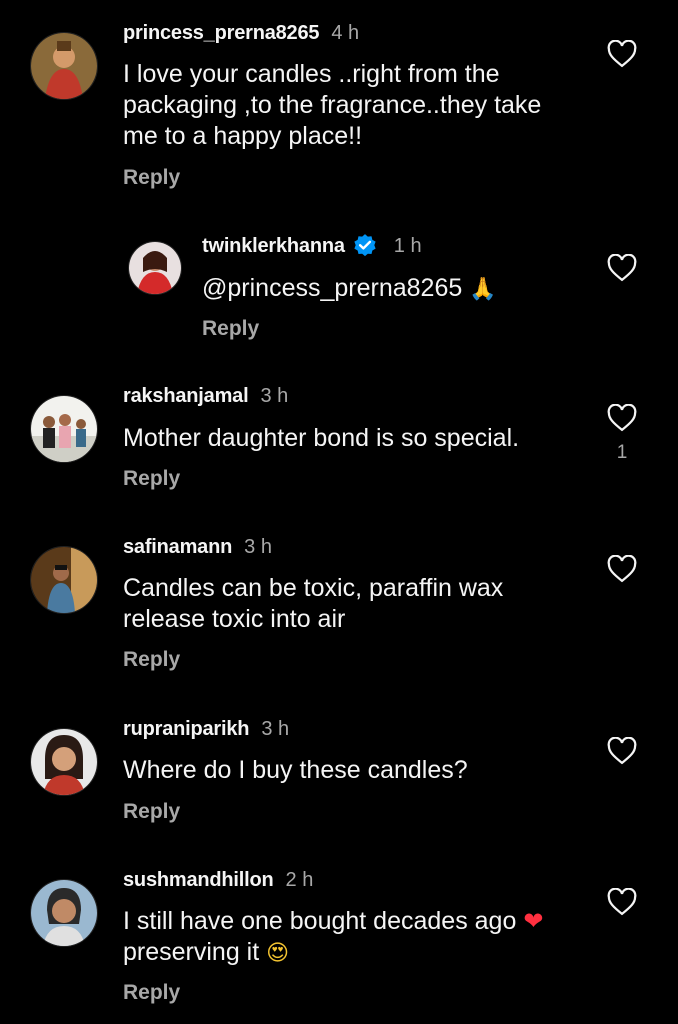 The width and height of the screenshot is (678, 1024). I want to click on comment-text: @princess_prerna8265 🙏, so click(349, 289).